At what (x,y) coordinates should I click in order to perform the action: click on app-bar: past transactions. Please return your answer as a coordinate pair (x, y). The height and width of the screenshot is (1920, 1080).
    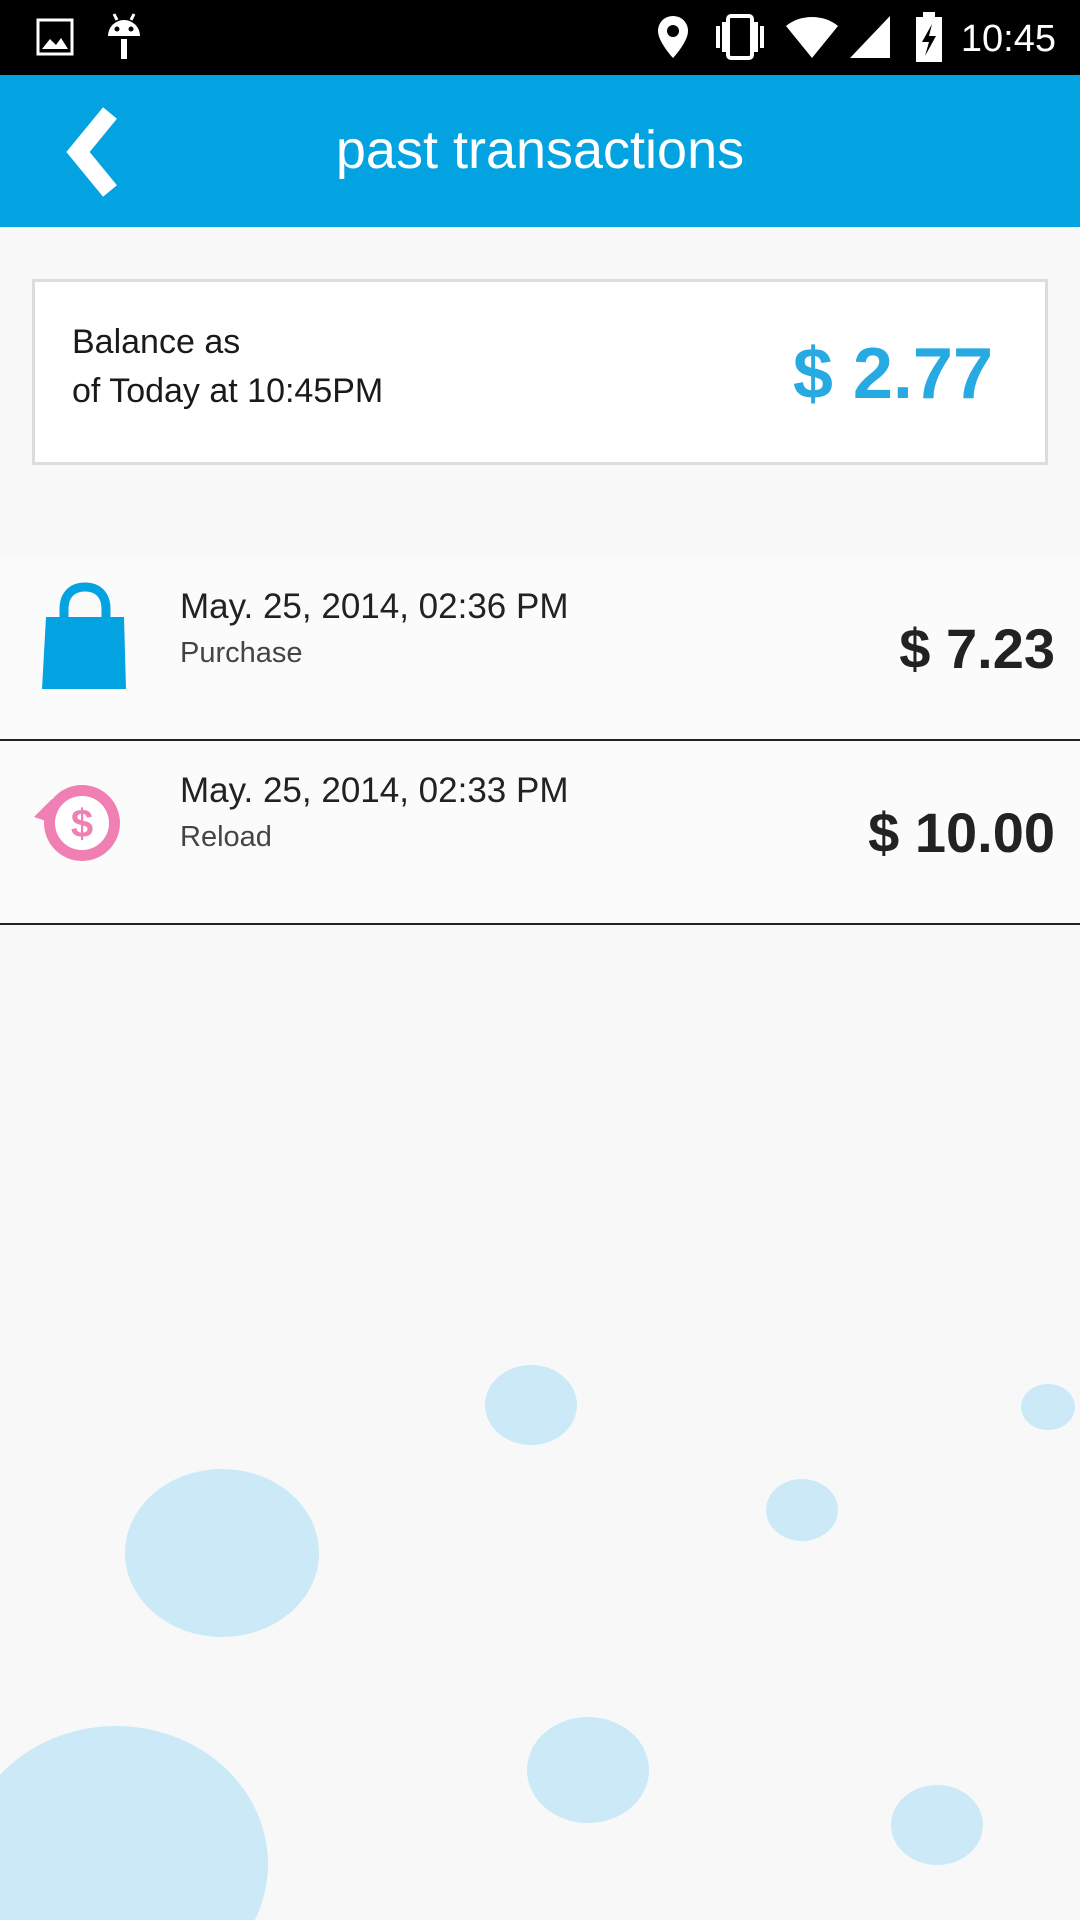
    Looking at the image, I should click on (540, 151).